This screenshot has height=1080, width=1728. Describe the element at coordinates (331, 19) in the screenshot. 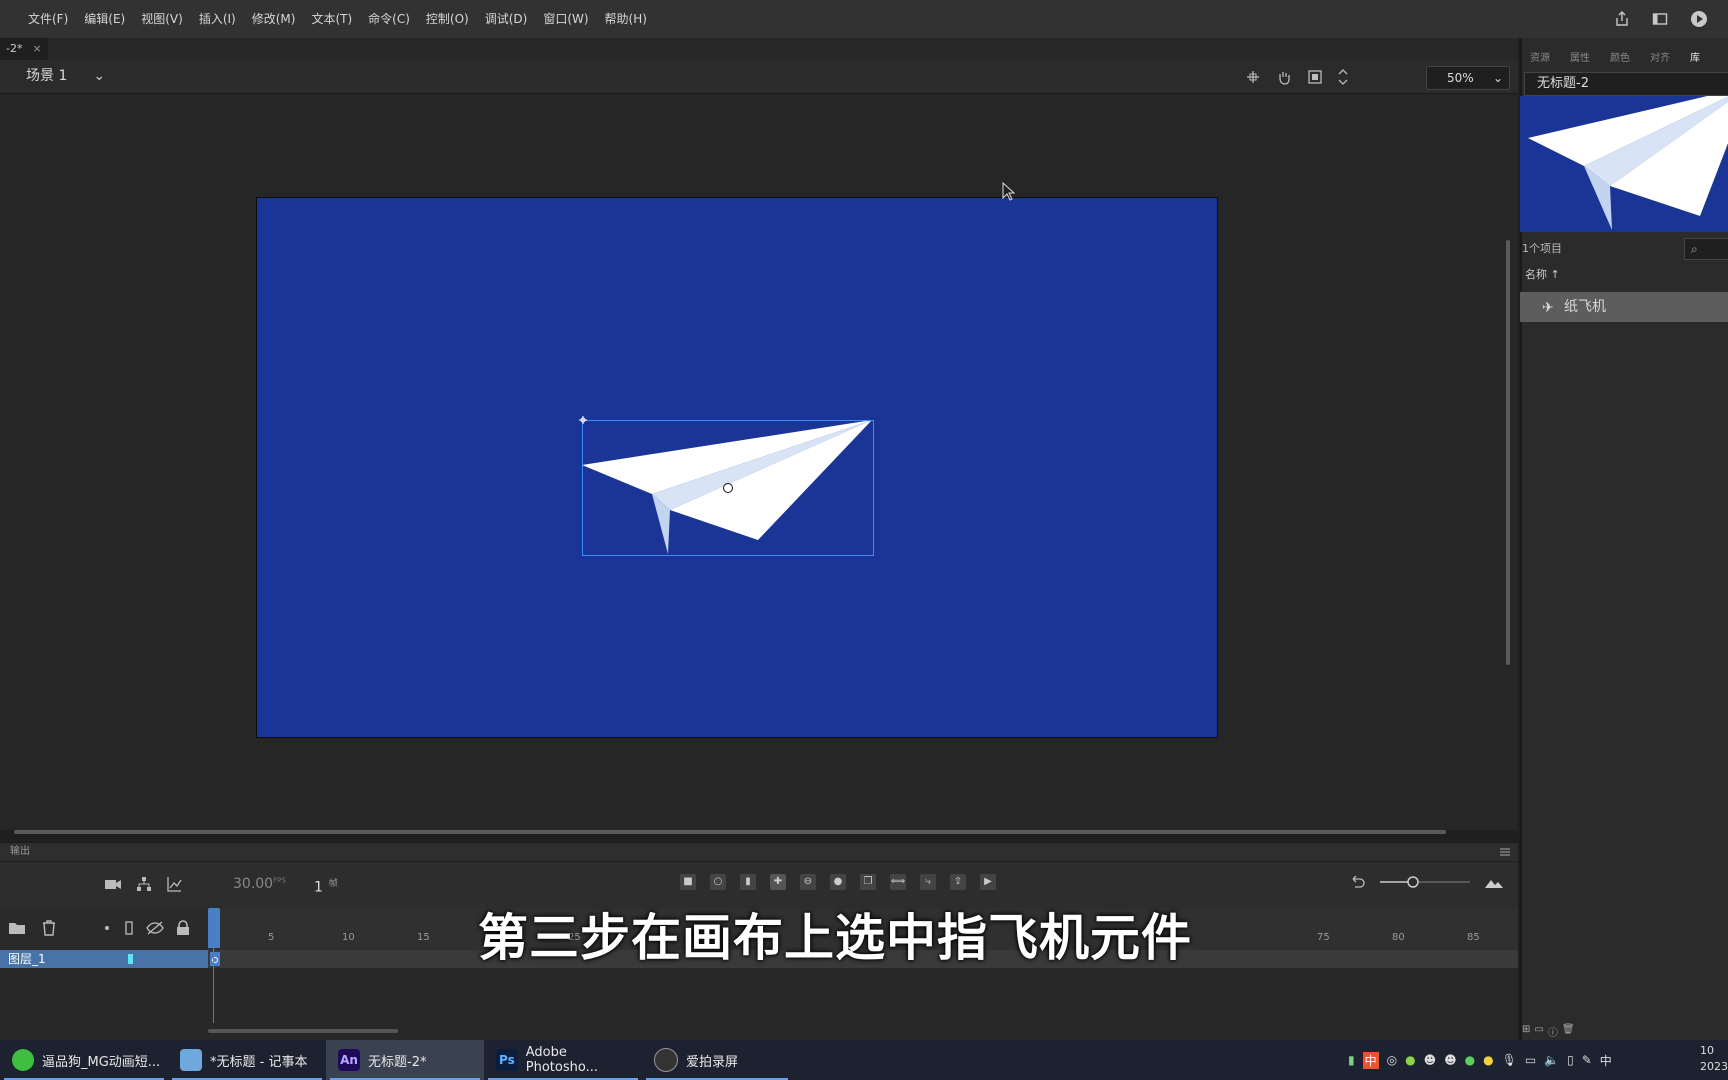

I see `menu-text: 文本(T)` at that location.